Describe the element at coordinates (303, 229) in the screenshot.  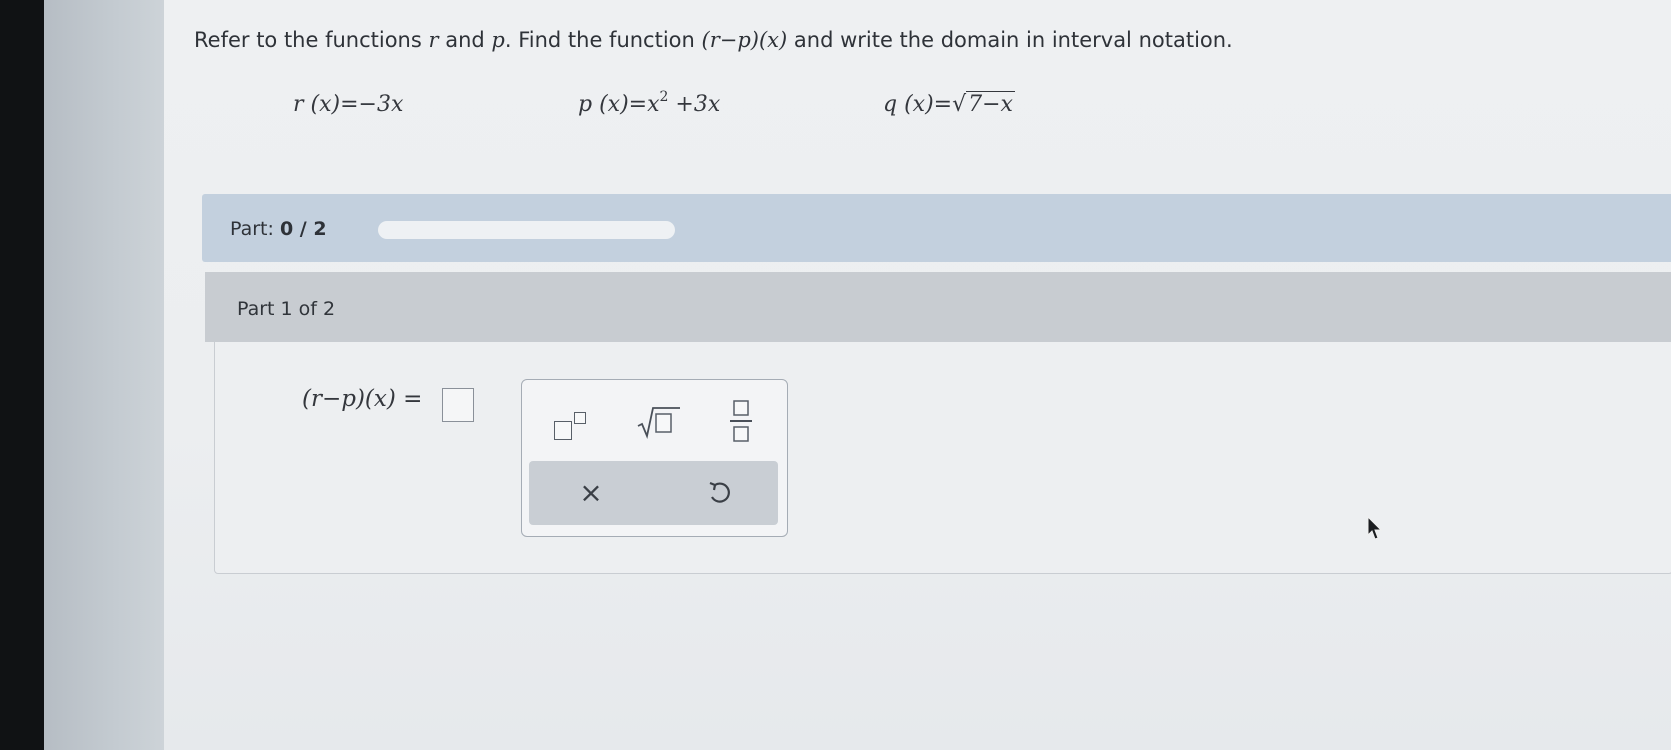
I see `progress-value: 0 / 2` at that location.